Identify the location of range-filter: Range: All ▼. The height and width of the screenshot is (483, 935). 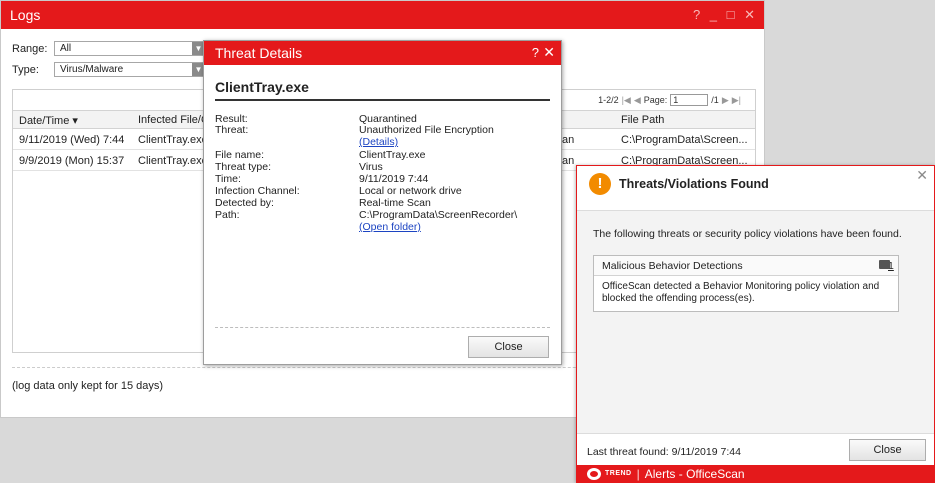
(109, 48).